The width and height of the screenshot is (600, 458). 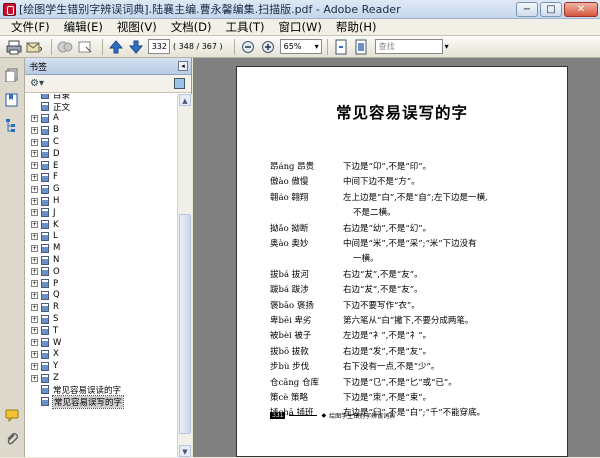 What do you see at coordinates (101, 237) in the screenshot?
I see `bookmark-item: + L` at bounding box center [101, 237].